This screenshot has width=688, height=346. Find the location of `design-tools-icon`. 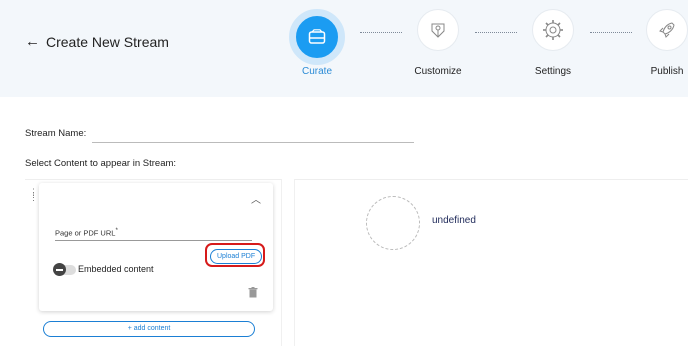

design-tools-icon is located at coordinates (438, 30).